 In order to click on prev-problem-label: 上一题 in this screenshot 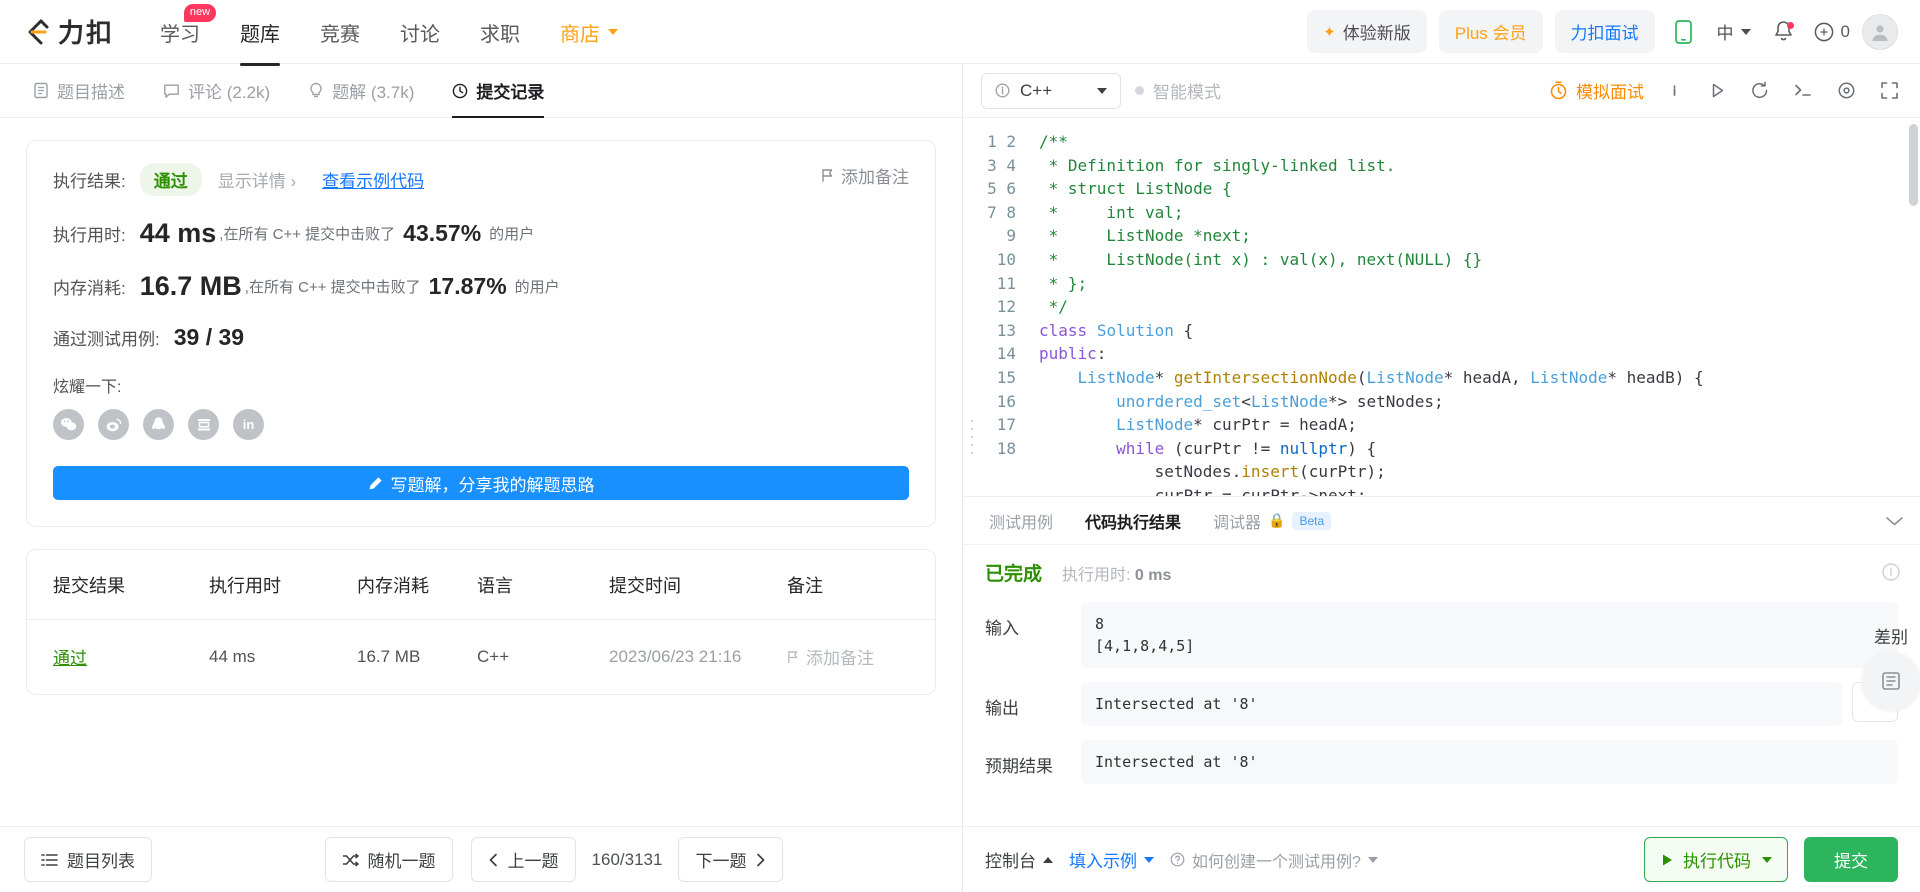, I will do `click(533, 861)`.